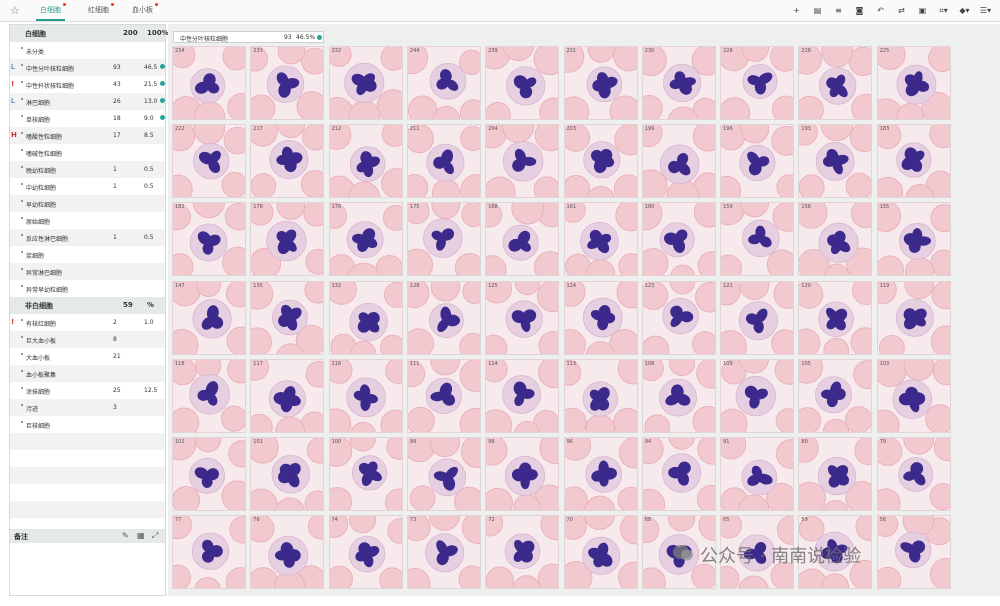  I want to click on cell-image-tile: 101, so click(287, 474).